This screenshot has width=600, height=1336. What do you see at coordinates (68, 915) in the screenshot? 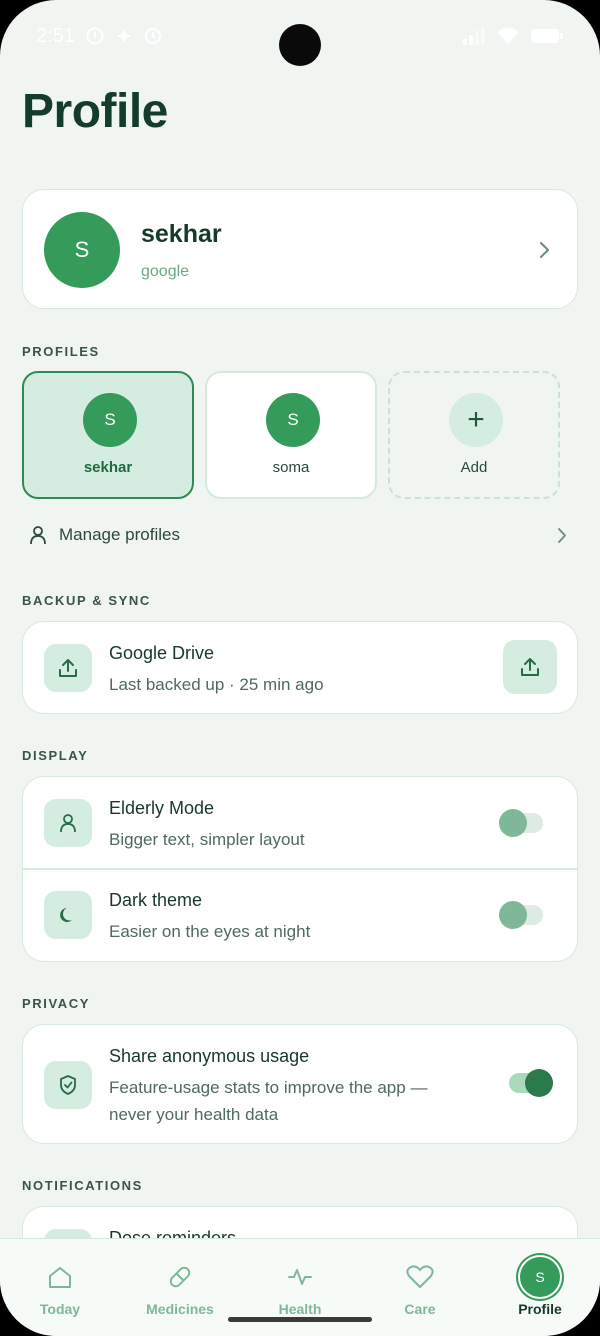
I see `moon-icon` at bounding box center [68, 915].